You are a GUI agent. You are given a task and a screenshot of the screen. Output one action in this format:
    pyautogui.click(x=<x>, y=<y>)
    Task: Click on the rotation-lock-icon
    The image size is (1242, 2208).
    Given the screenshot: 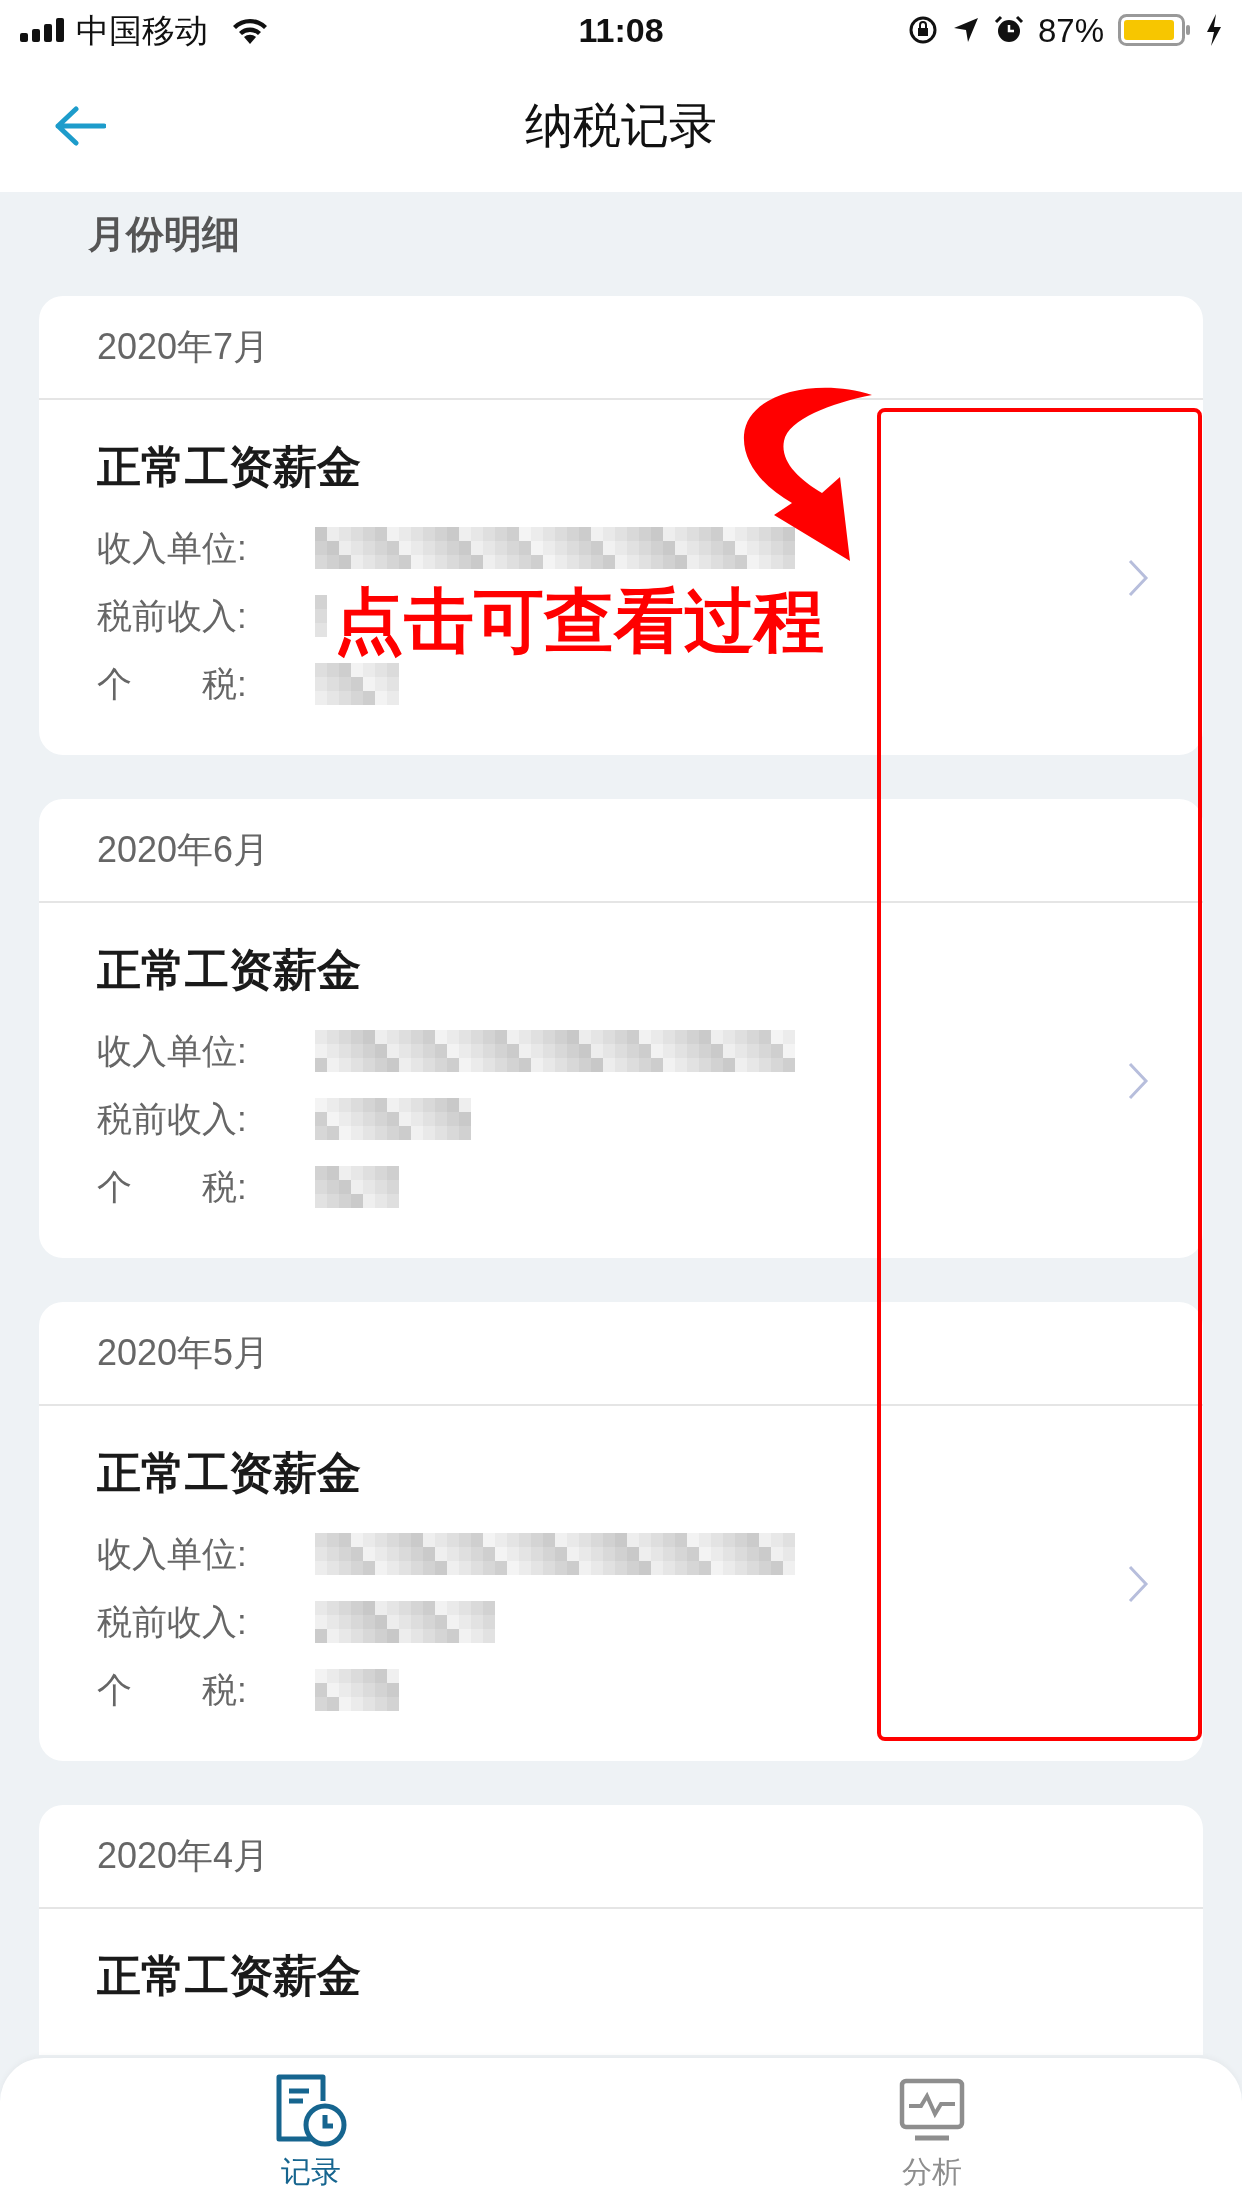 What is the action you would take?
    pyautogui.click(x=922, y=30)
    